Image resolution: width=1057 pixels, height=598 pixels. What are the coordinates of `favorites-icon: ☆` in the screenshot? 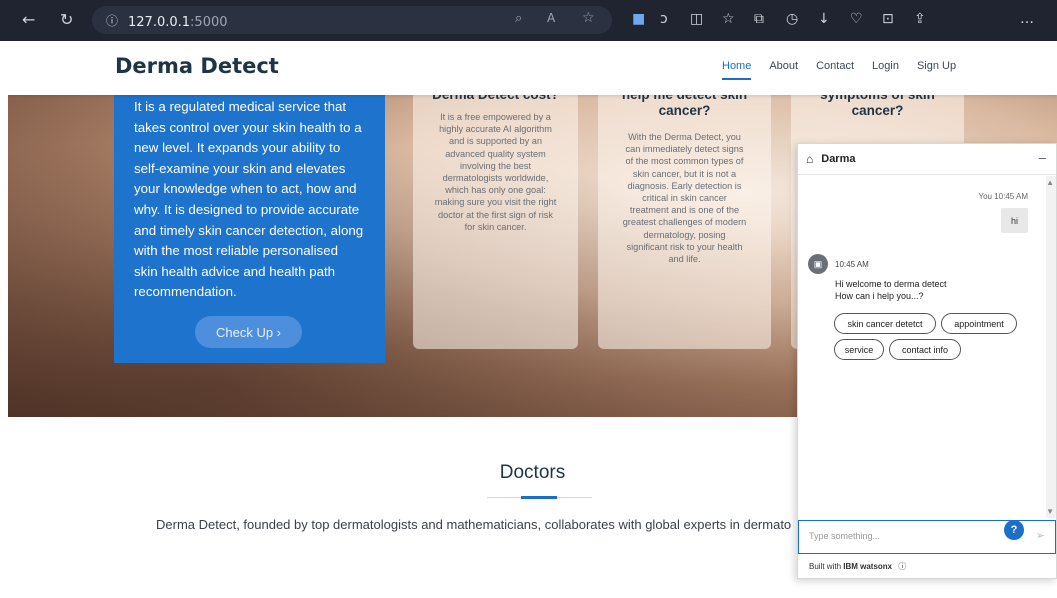 It's located at (728, 19).